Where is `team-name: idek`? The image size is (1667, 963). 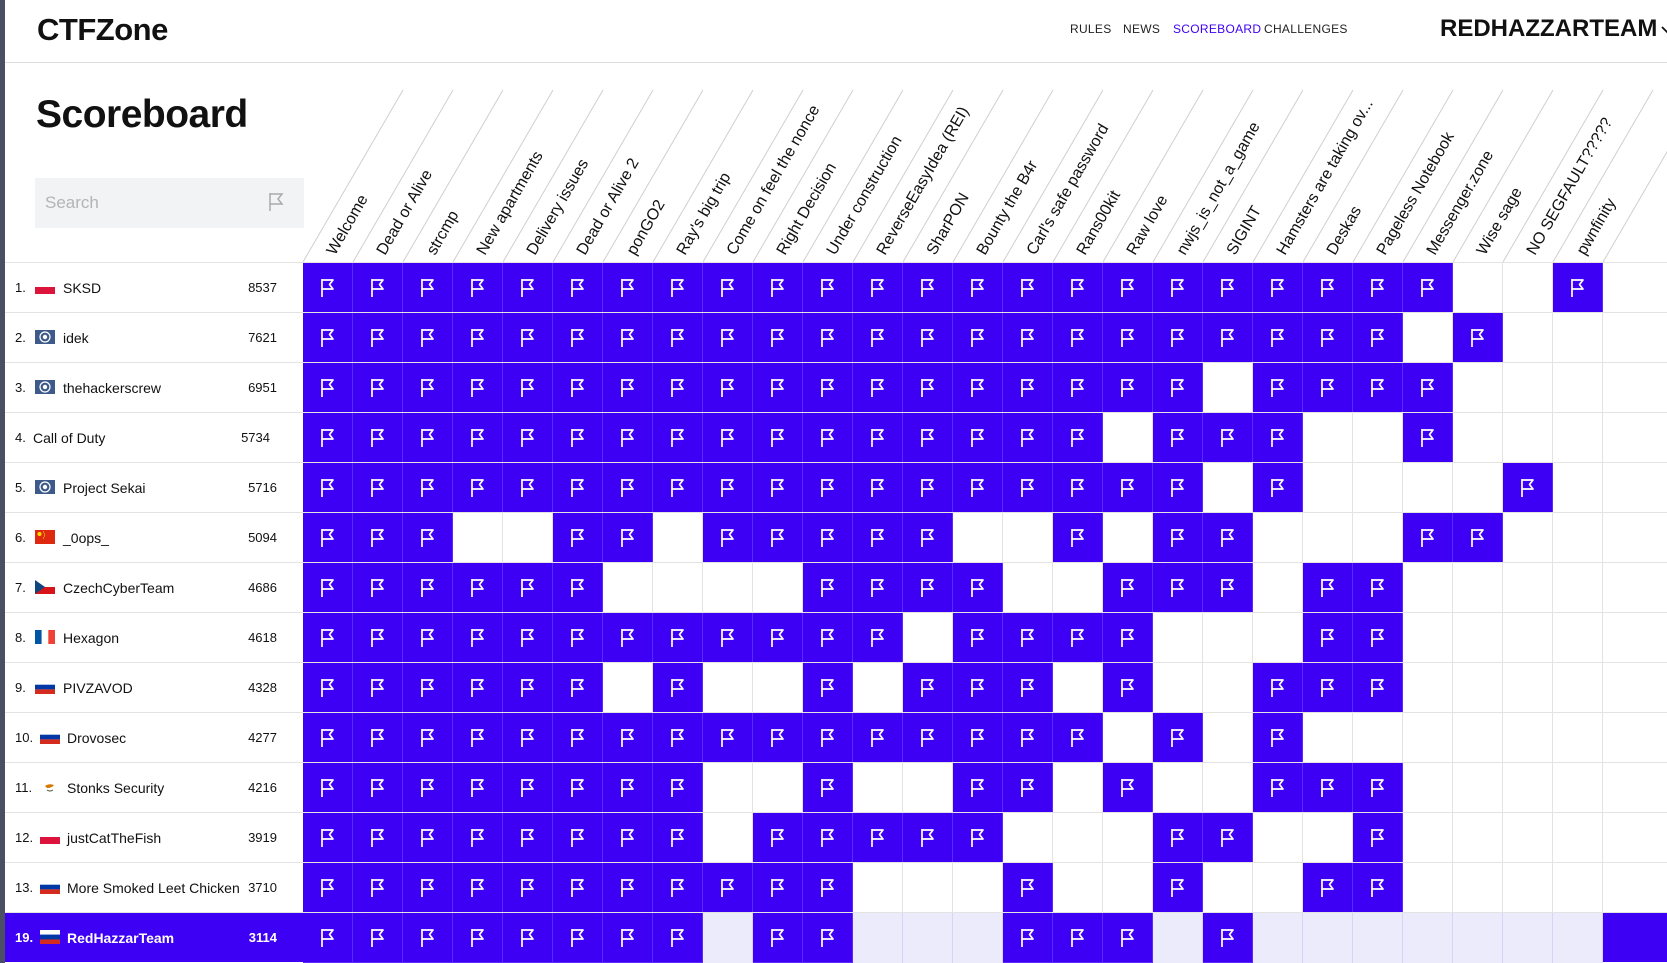 team-name: idek is located at coordinates (76, 338).